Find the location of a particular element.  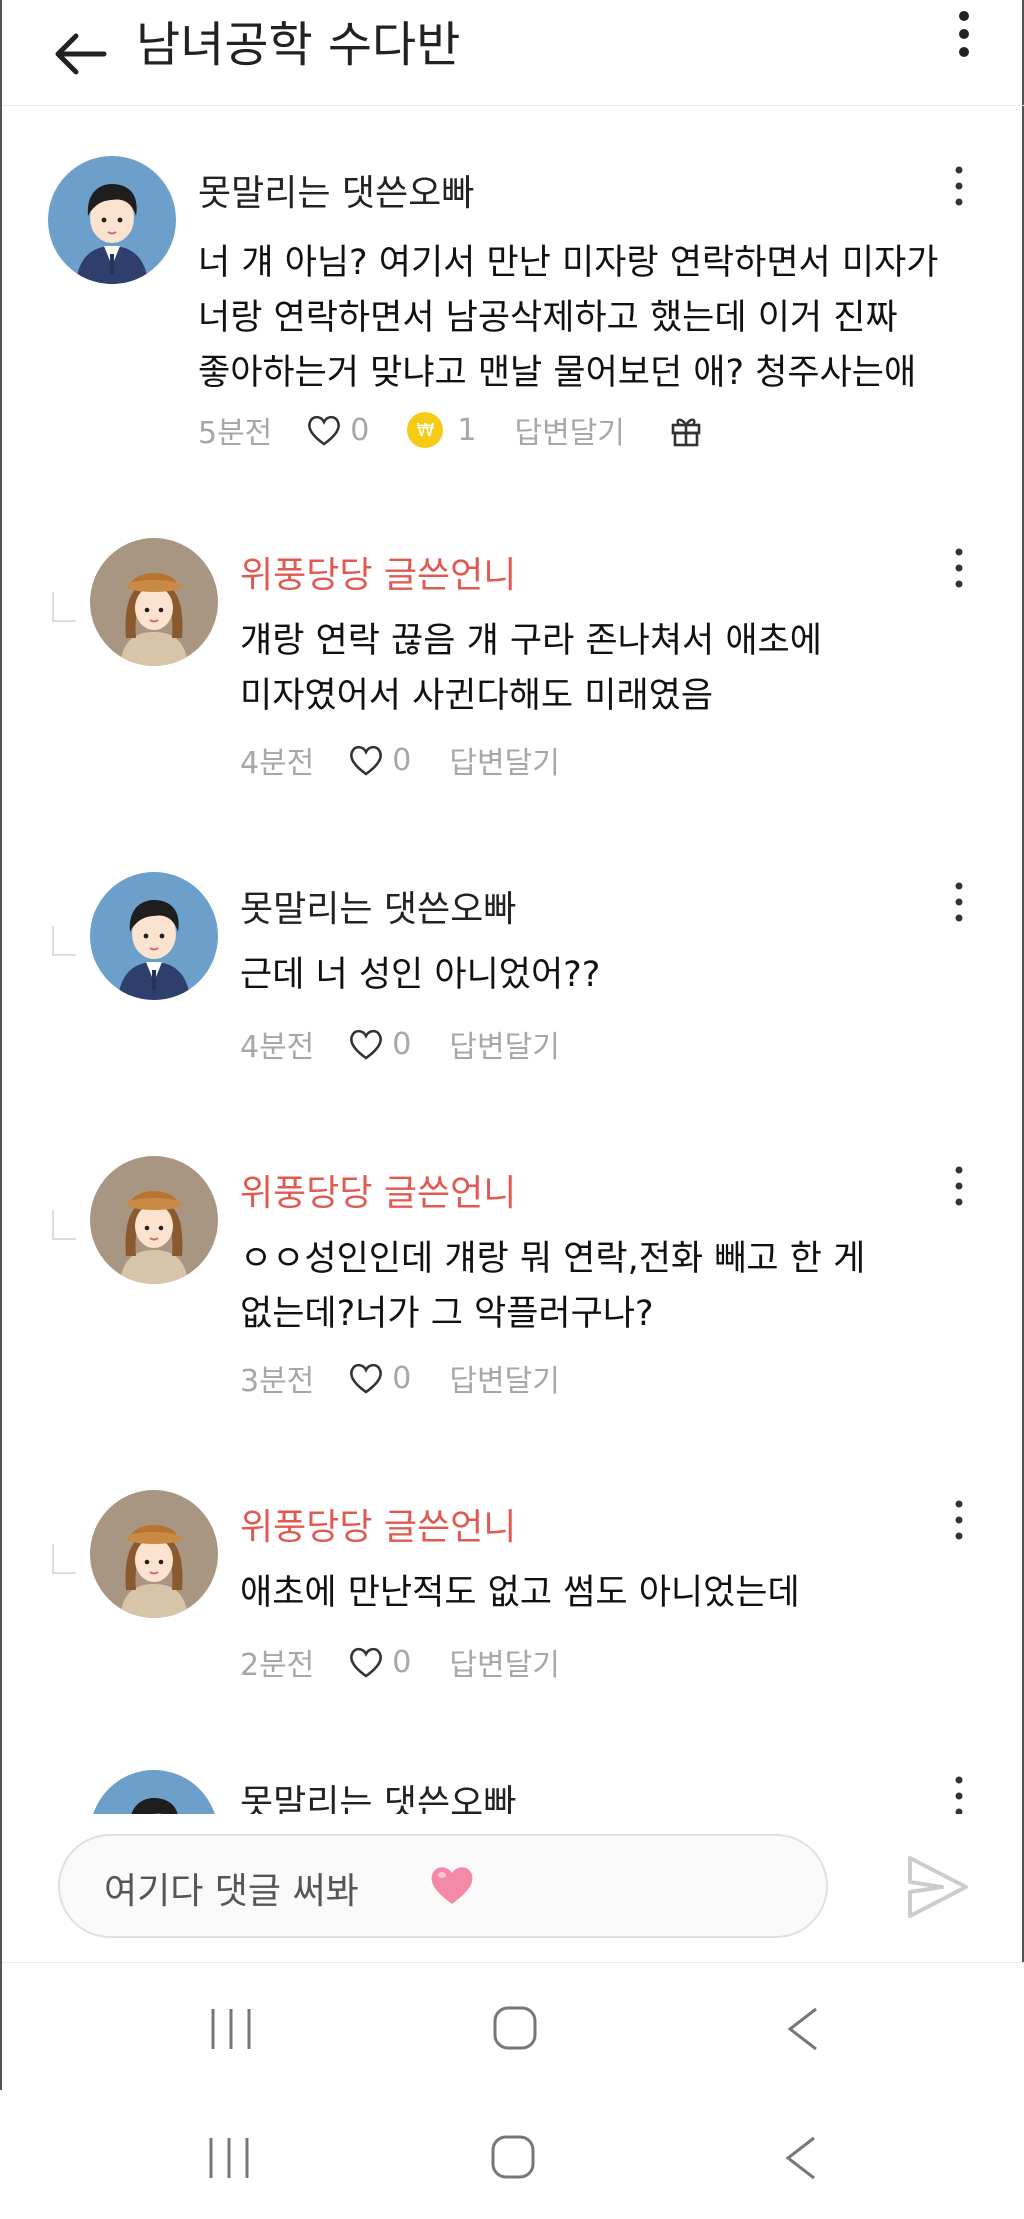

system-navigation-bar is located at coordinates (513, 2026).